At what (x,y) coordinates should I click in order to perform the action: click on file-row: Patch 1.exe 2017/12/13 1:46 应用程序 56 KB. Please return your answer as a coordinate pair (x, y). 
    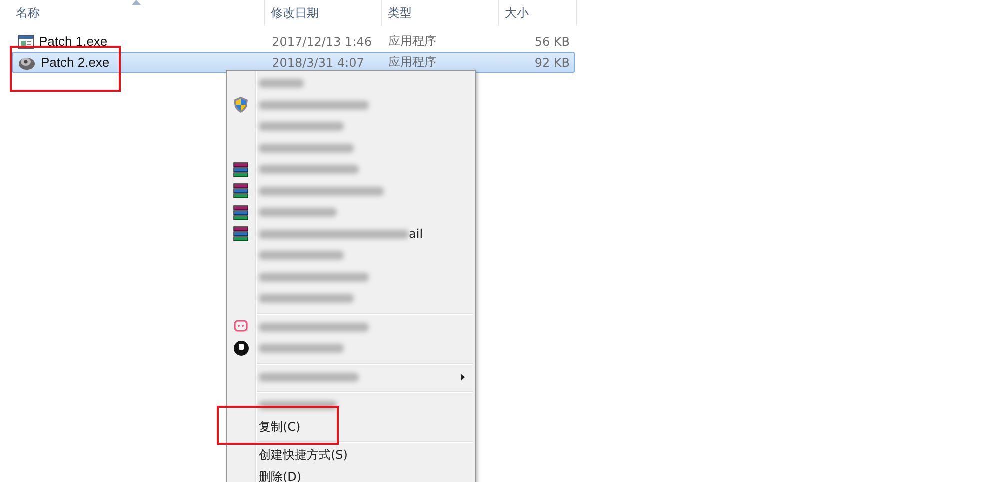
    Looking at the image, I should click on (293, 41).